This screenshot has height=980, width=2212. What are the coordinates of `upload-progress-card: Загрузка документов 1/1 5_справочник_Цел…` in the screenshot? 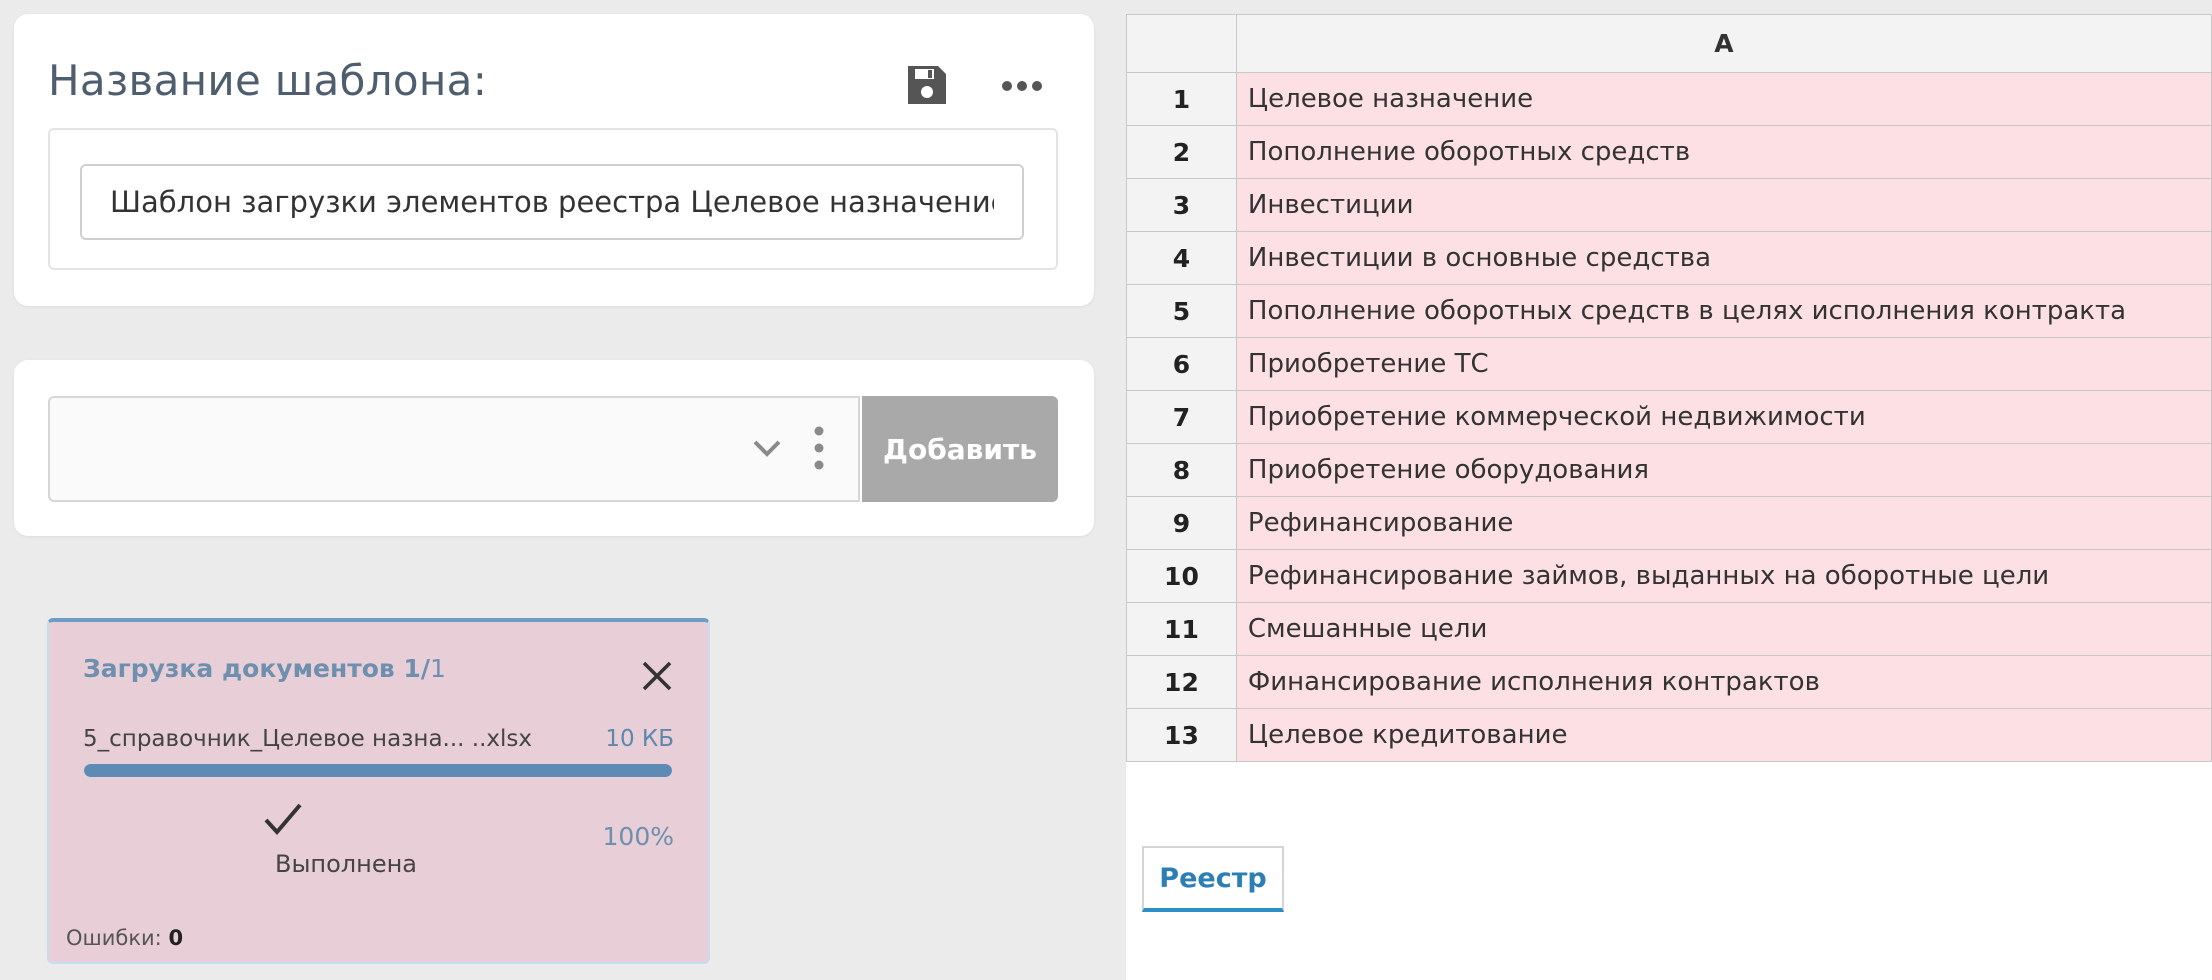 It's located at (378, 791).